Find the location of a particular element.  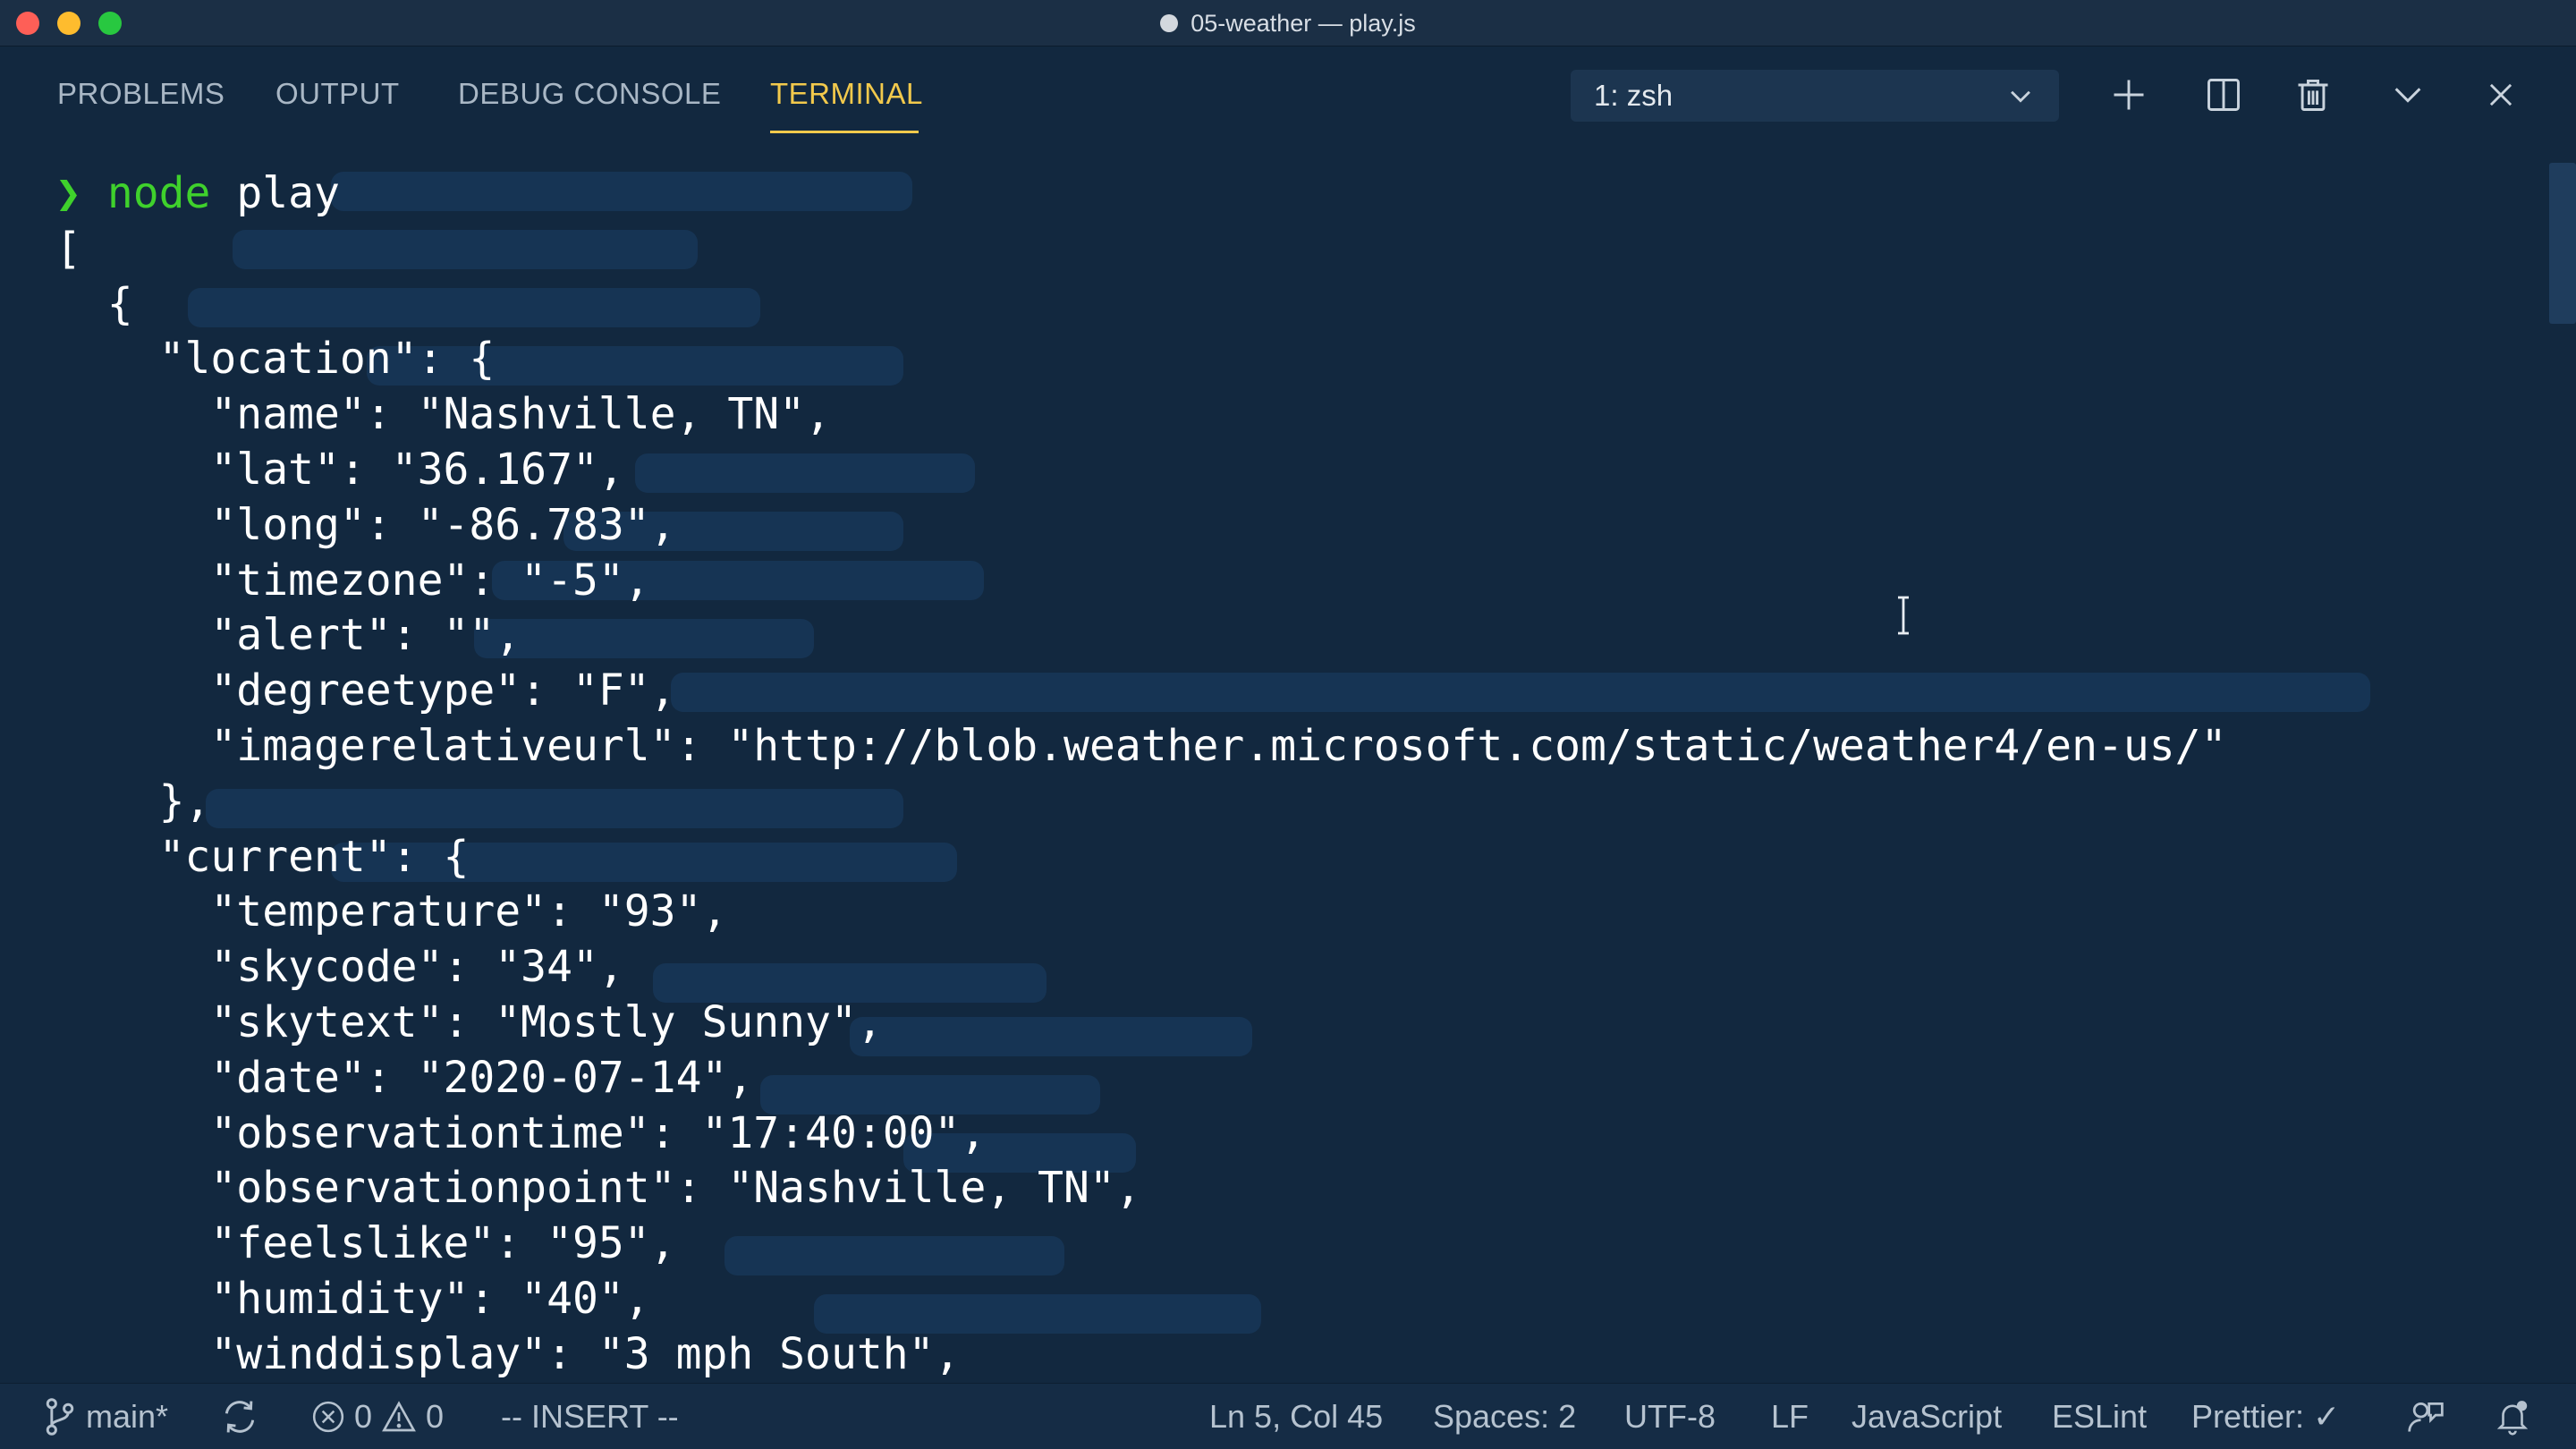

split-terminal-button is located at coordinates (2223, 95).